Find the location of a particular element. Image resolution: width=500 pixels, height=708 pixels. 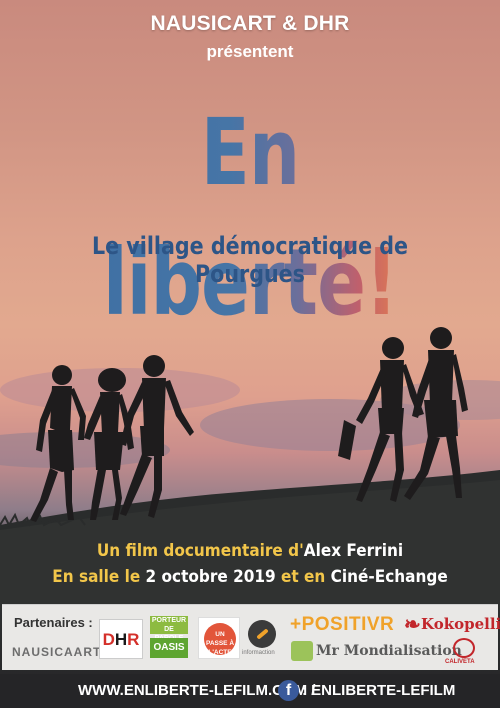

presenters: NAUSICART & DHR is located at coordinates (250, 23).